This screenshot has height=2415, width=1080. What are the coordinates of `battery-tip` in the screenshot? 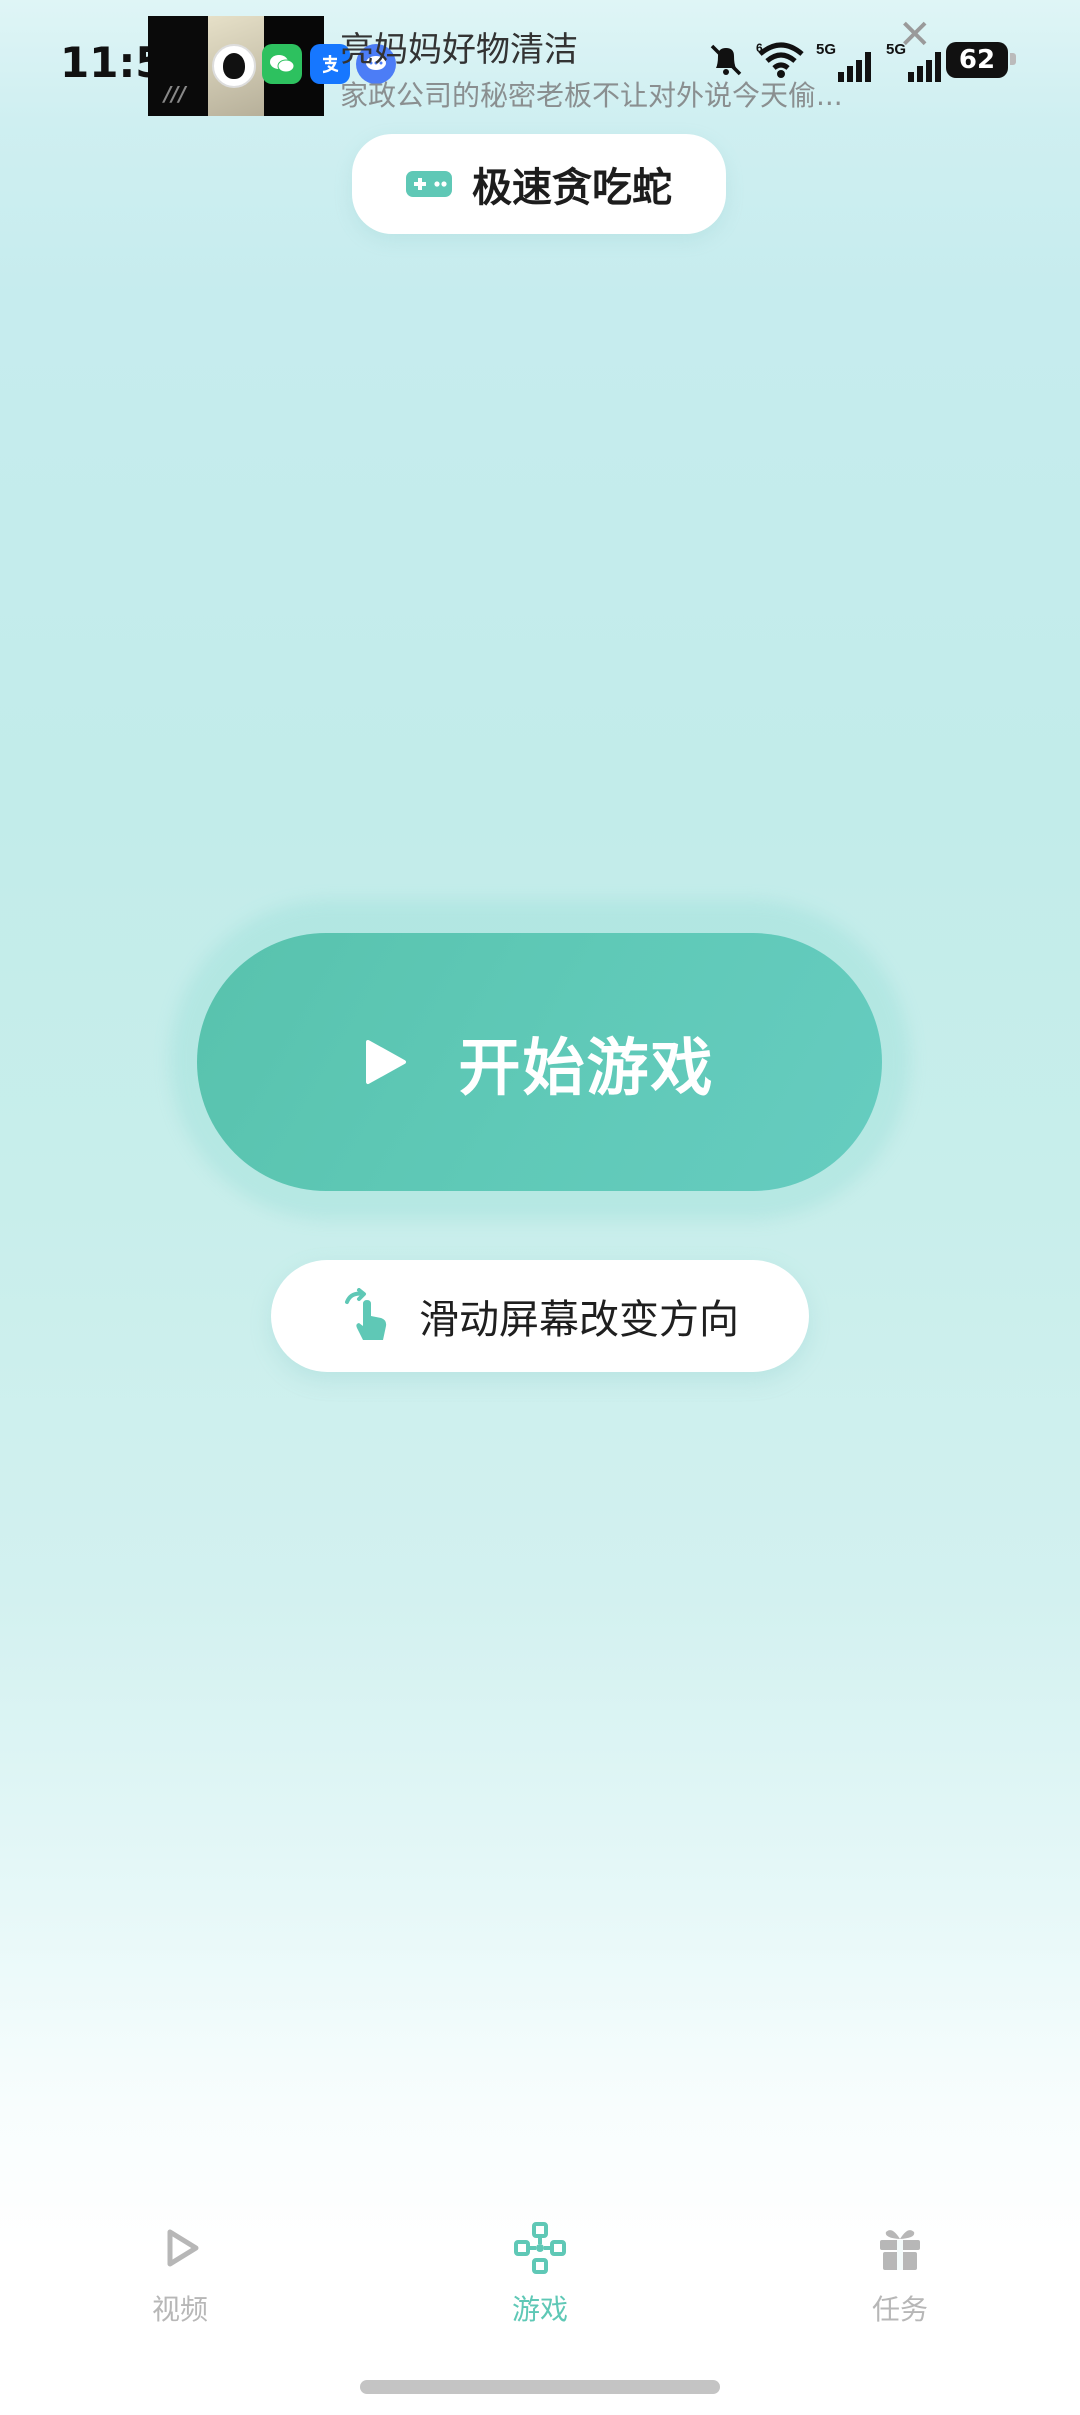 It's located at (1013, 59).